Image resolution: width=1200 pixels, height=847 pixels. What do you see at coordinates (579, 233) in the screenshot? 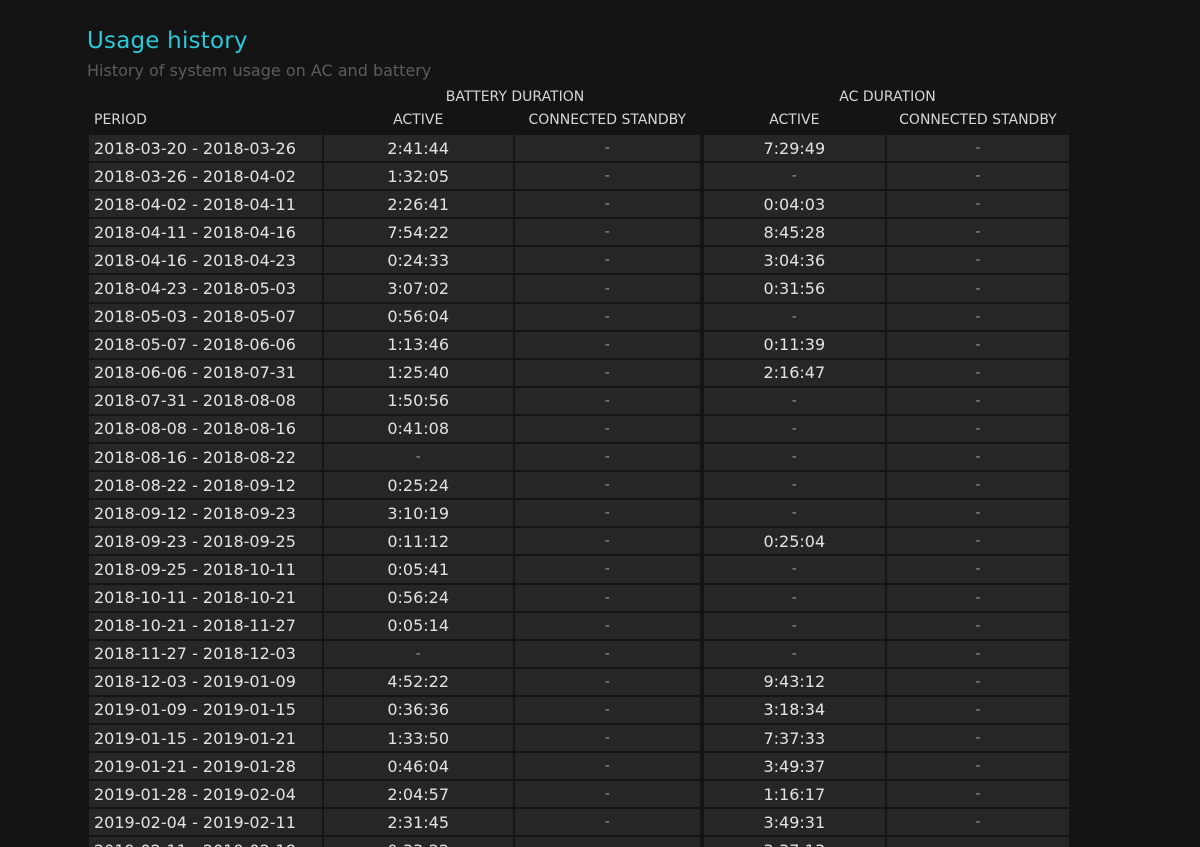
I see `table-row: 2018-04-11 - 2018-04-16 7:54:22-8:45:28-` at bounding box center [579, 233].